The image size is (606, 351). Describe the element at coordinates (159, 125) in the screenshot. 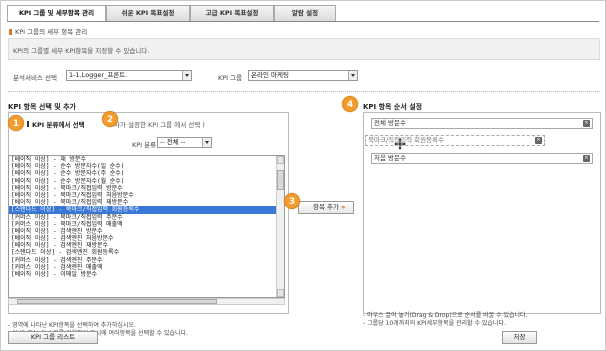

I see `category-hint: 자가 설정한 KPI 그룹 에서 선택 )` at that location.